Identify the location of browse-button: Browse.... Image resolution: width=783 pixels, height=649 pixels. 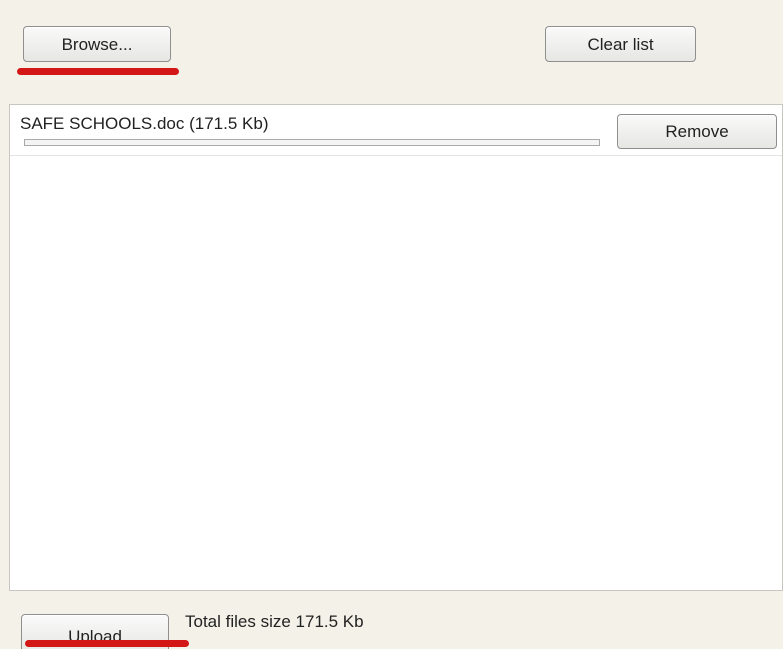
(97, 44).